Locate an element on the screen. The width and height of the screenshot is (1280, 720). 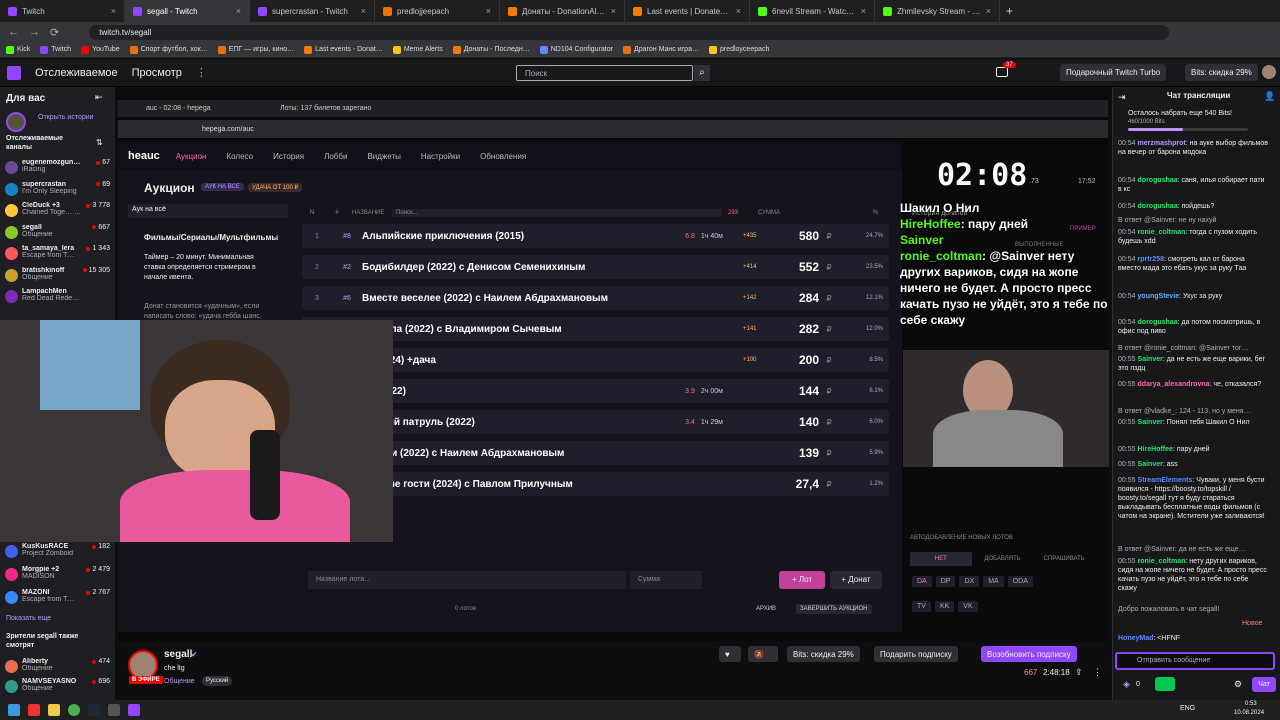
chat-username: StreamElements is located at coordinates (1165, 480).